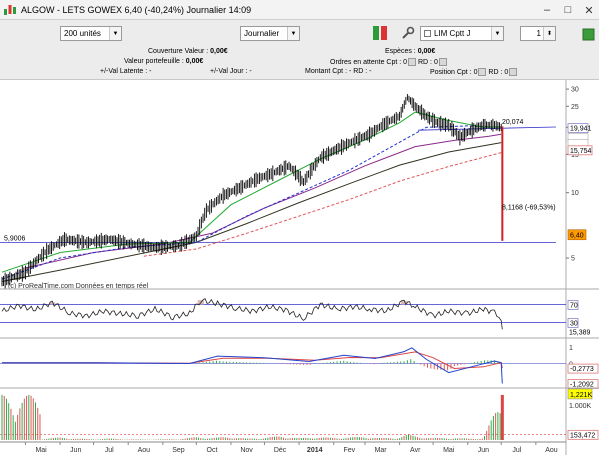  I want to click on quantity-select: 200 unités ▼, so click(91, 33).